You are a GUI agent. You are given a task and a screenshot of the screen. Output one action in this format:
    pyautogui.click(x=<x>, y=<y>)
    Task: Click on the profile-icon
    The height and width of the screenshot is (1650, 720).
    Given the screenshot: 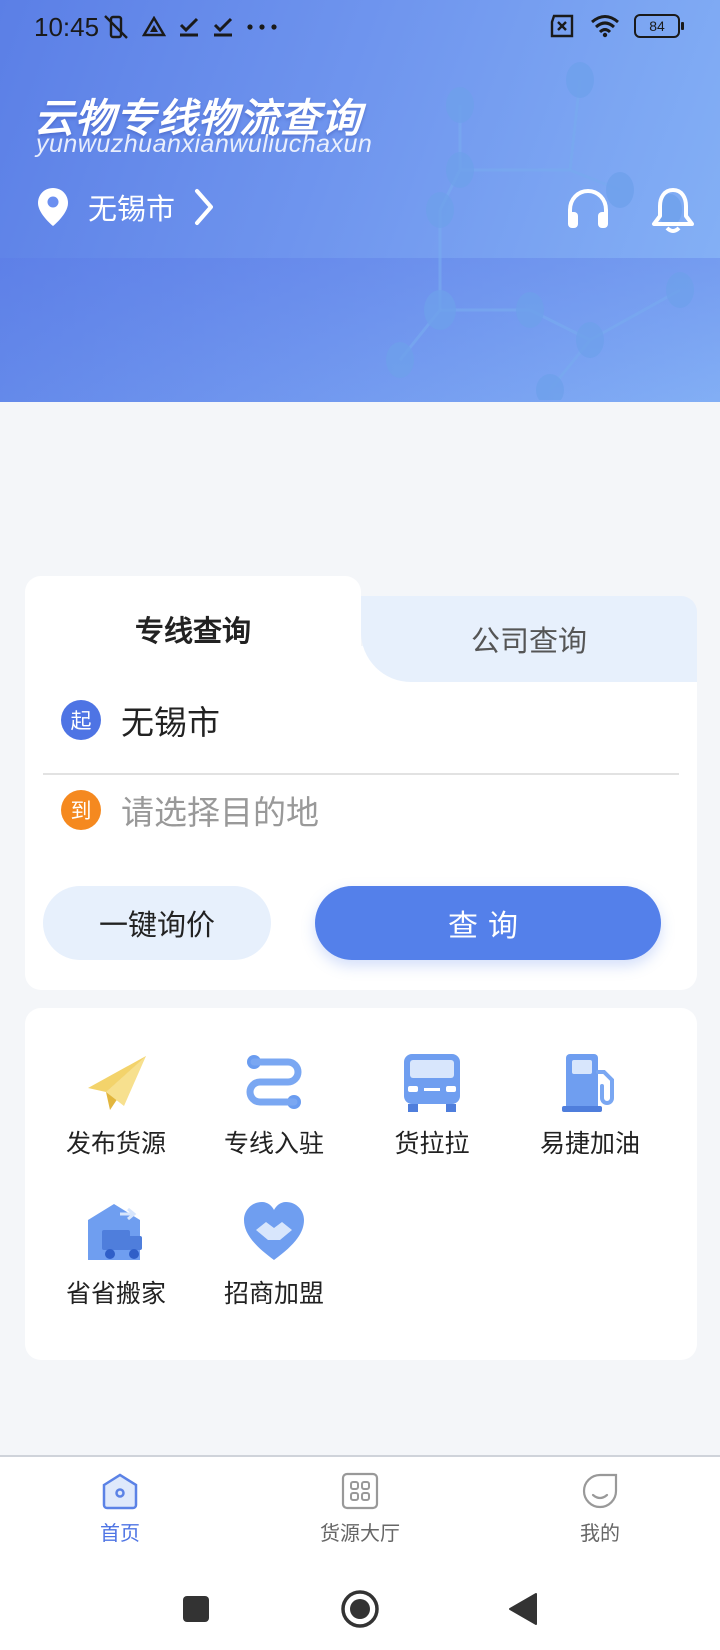 What is the action you would take?
    pyautogui.click(x=600, y=1491)
    